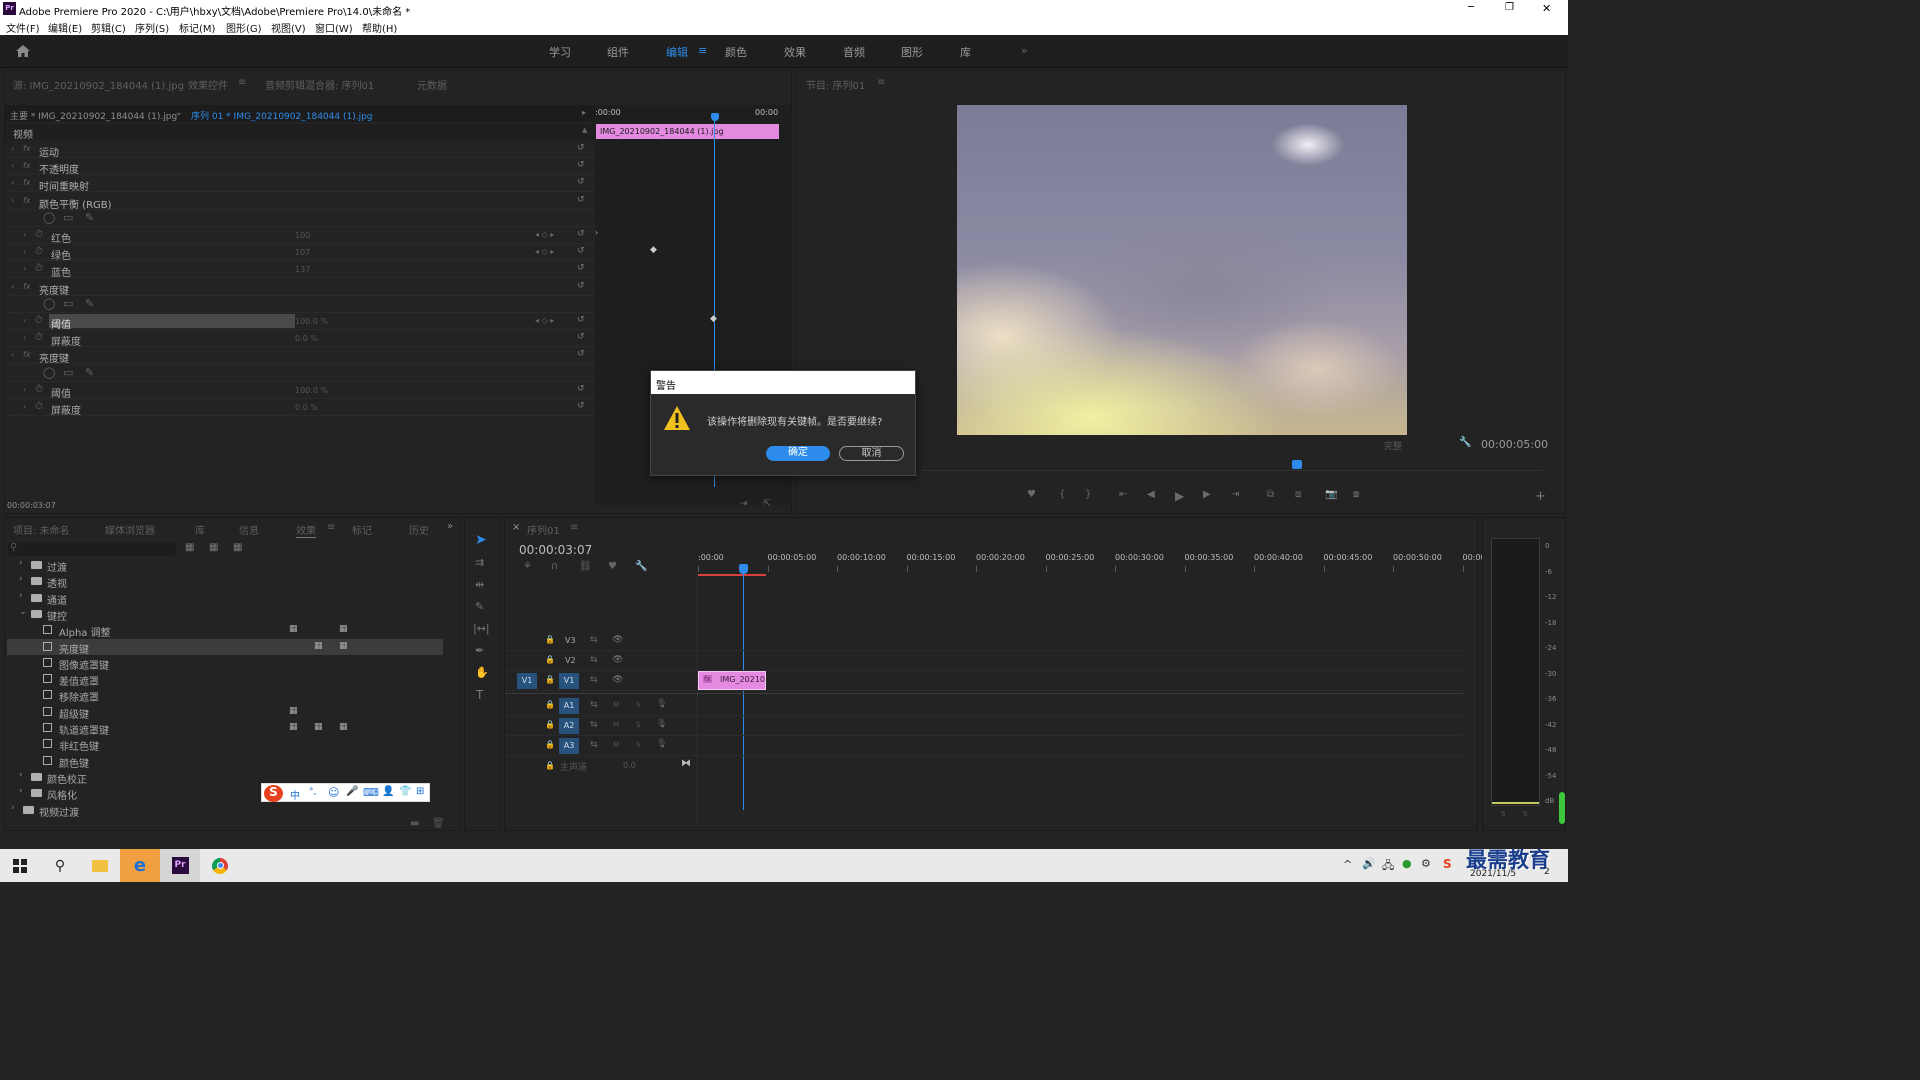  What do you see at coordinates (1525, 814) in the screenshot?
I see `meter-solo-right: S` at bounding box center [1525, 814].